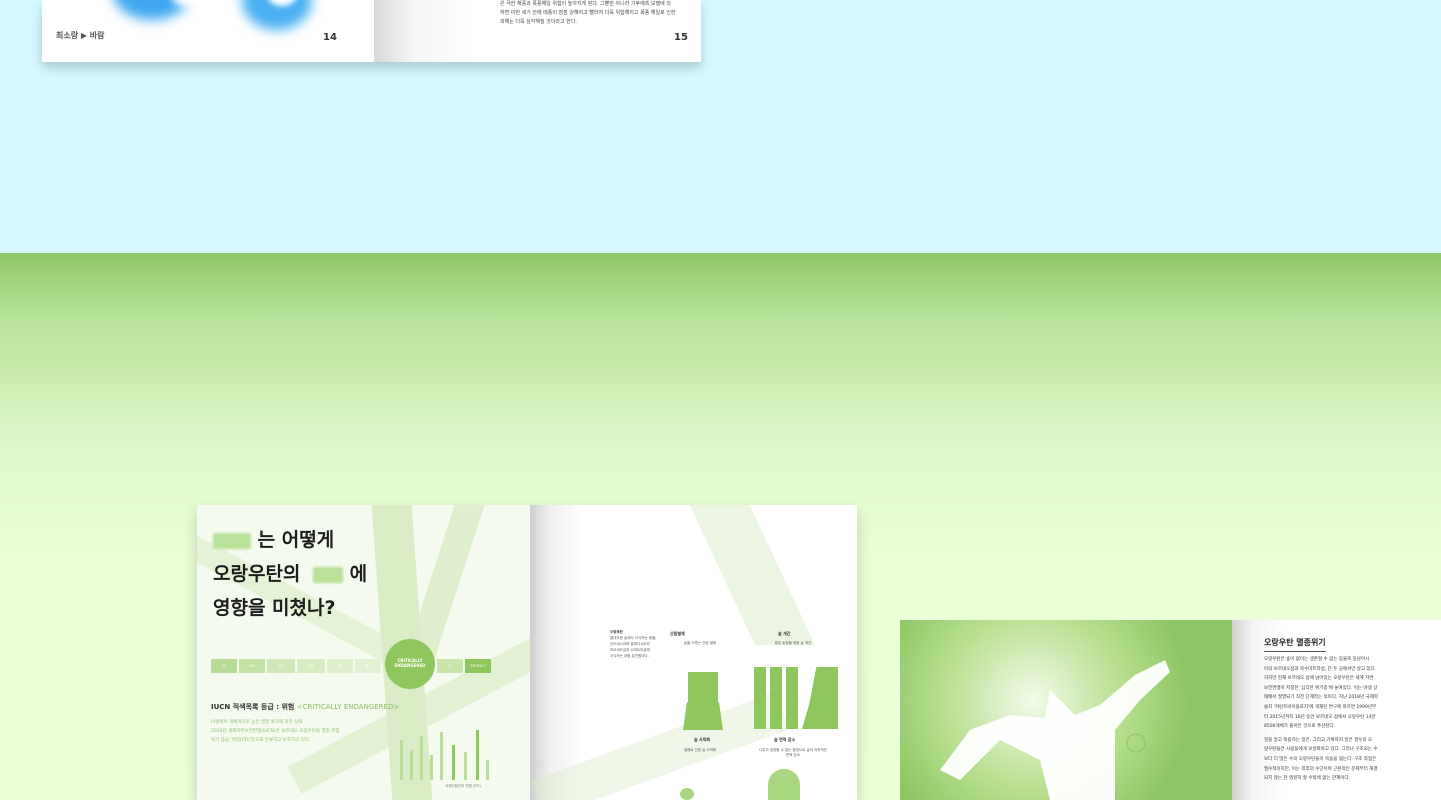 The height and width of the screenshot is (800, 1441). Describe the element at coordinates (700, 750) in the screenshot. I see `cause-subtitle: 벌채로 인한 숲 사막화` at that location.